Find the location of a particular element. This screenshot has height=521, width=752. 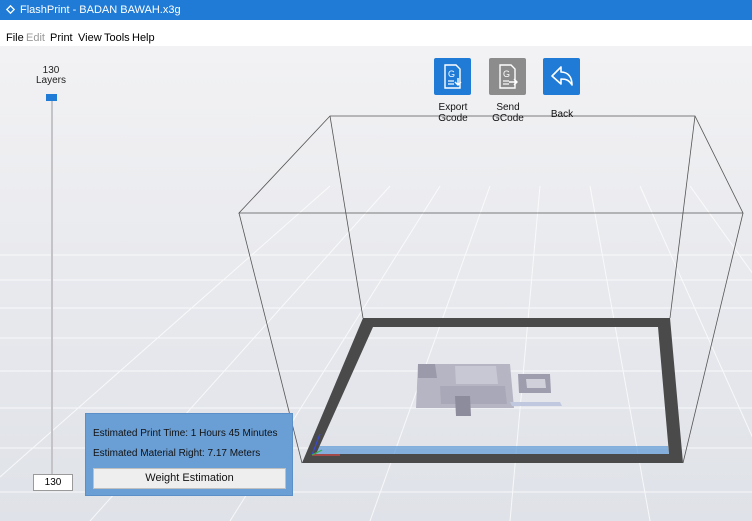

estimated-print-time: Estimated Print Time: 1 Hours 45 Minutes is located at coordinates (185, 433).